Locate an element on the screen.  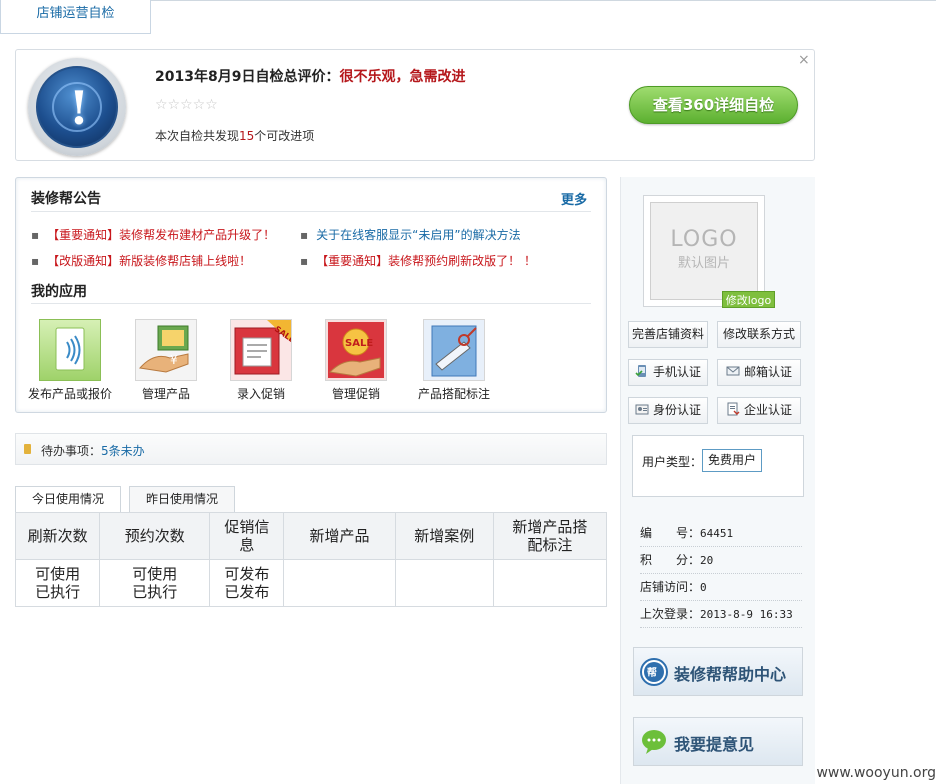
my-apps-title: 我的应用 is located at coordinates (59, 292).